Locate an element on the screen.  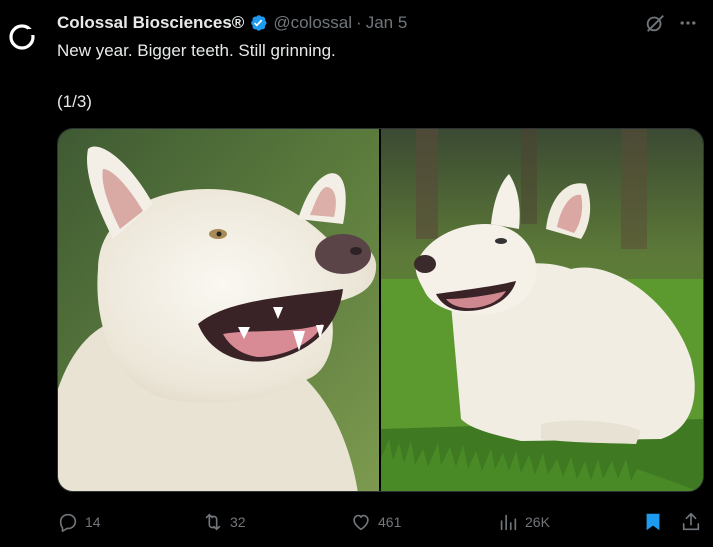
views-count: 26K is located at coordinates (537, 522).